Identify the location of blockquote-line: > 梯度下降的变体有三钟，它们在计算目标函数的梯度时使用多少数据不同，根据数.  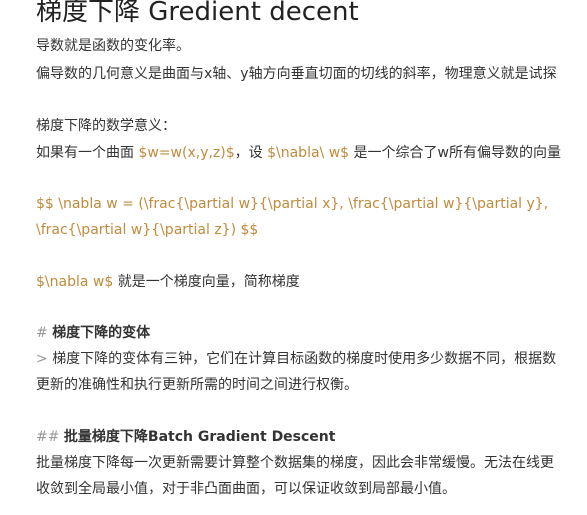
(296, 359).